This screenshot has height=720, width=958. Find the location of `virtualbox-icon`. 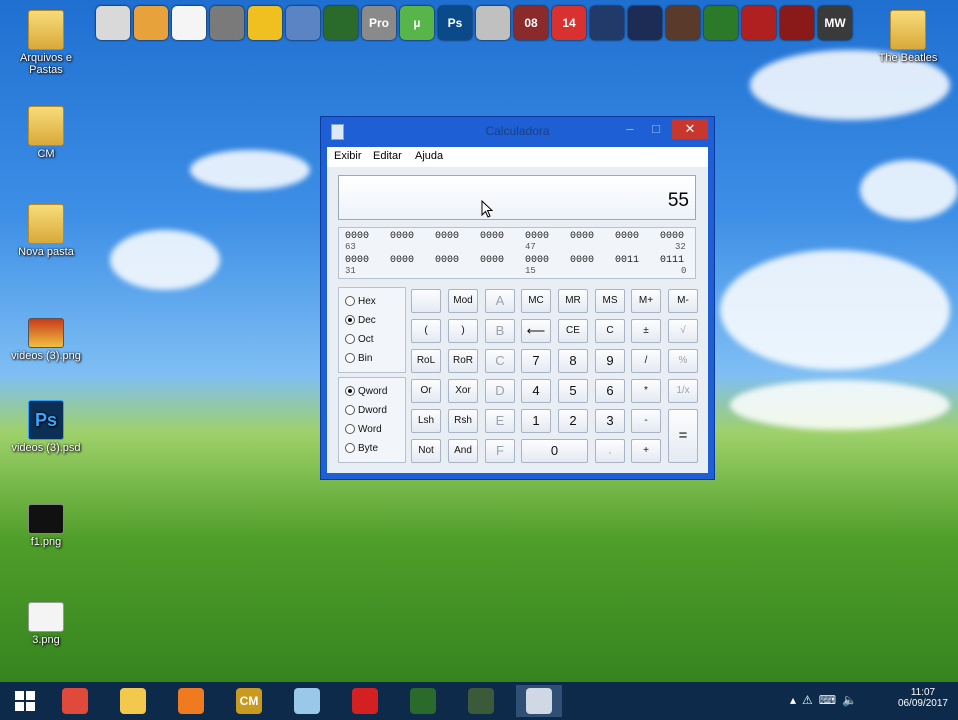

virtualbox-icon is located at coordinates (303, 23).